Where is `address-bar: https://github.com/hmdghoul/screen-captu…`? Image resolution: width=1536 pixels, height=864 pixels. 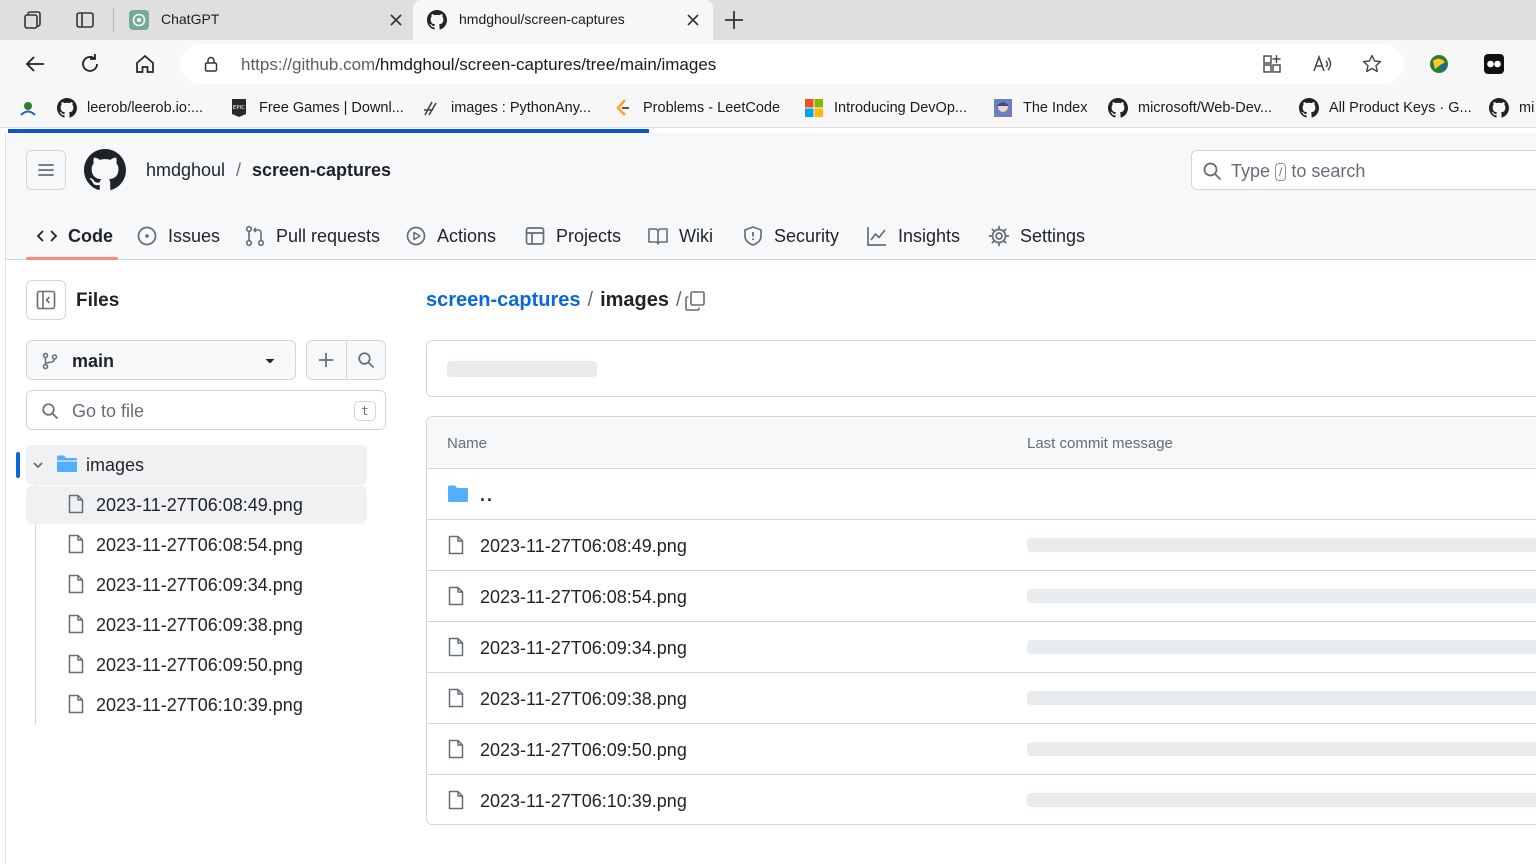 address-bar: https://github.com/hmdghoul/screen-captu… is located at coordinates (792, 64).